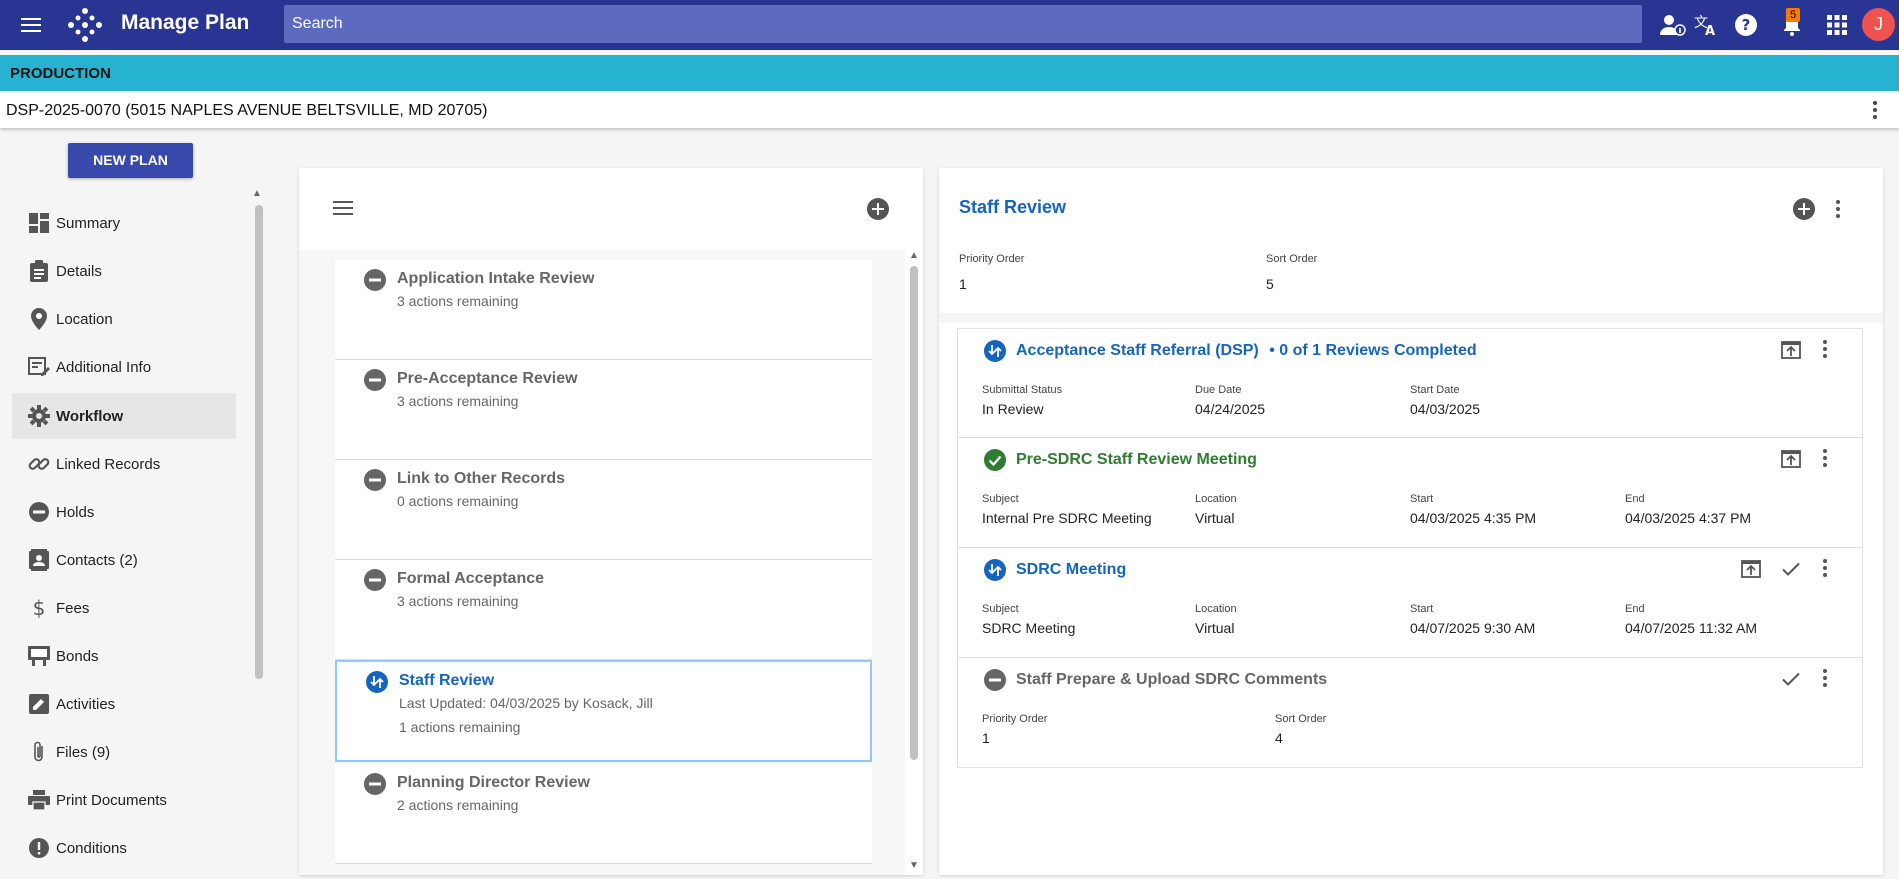  Describe the element at coordinates (90, 416) in the screenshot. I see `sidebar-item-label: Workflow` at that location.